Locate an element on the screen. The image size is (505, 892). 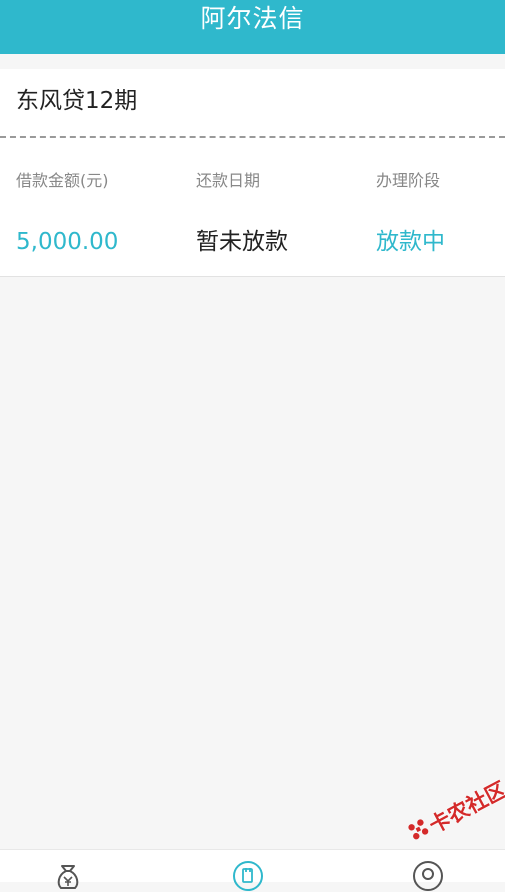
bottom-tab-bar is located at coordinates (252, 870).